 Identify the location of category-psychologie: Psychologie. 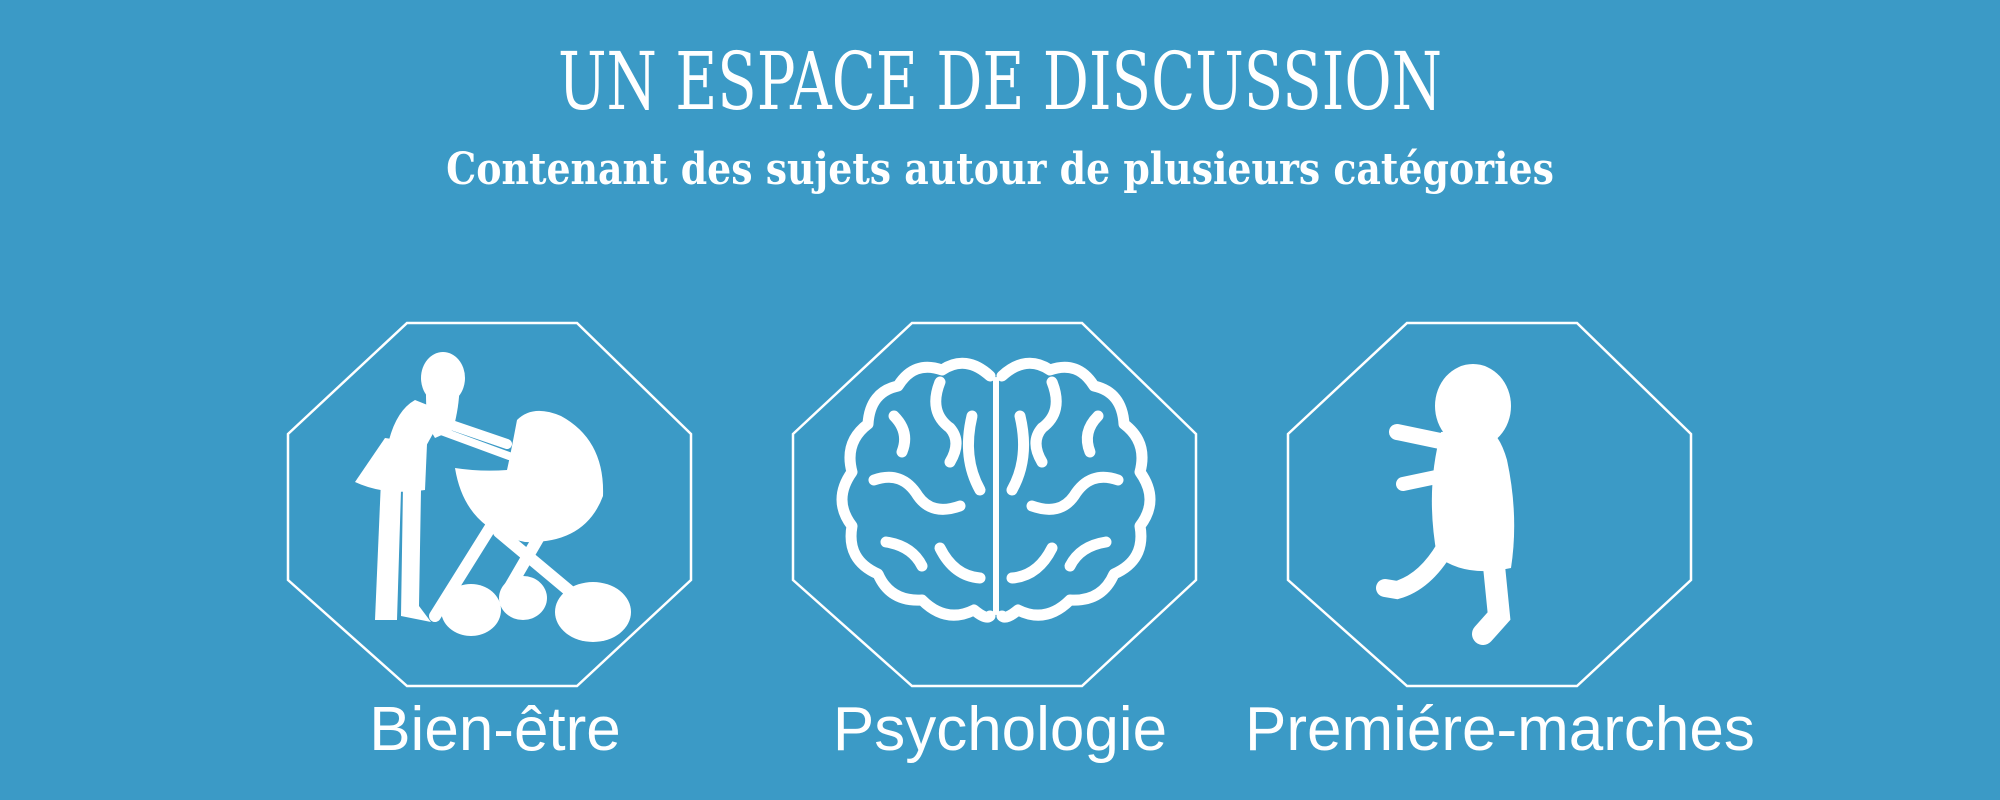
(1000, 542).